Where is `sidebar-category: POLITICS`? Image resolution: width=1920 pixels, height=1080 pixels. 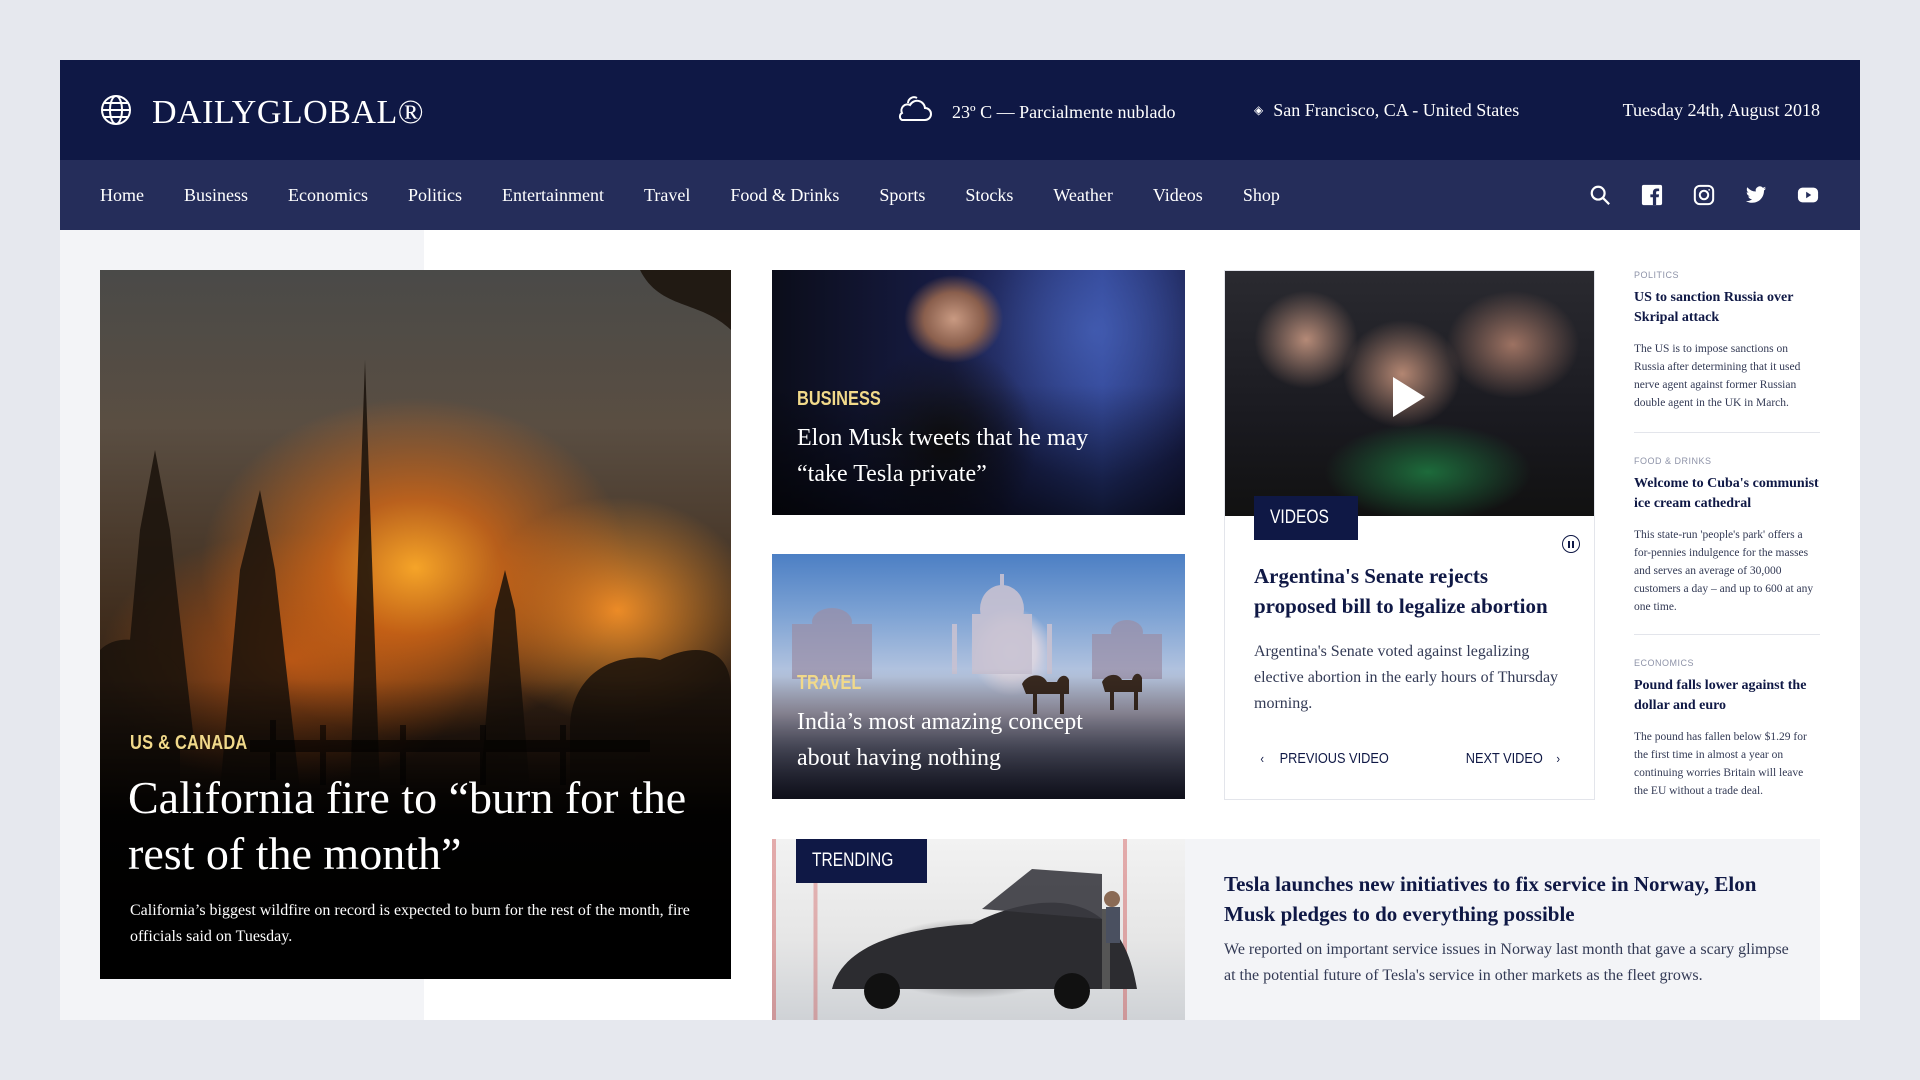
sidebar-category: POLITICS is located at coordinates (1727, 275).